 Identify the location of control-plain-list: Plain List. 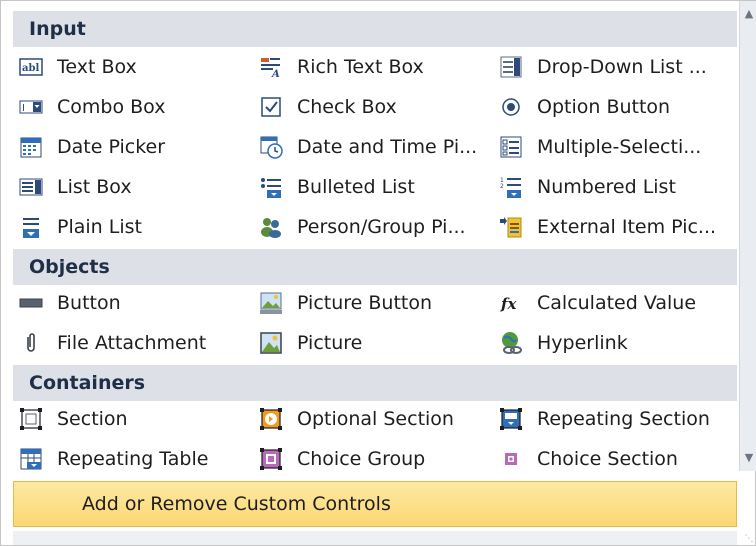
(134, 227).